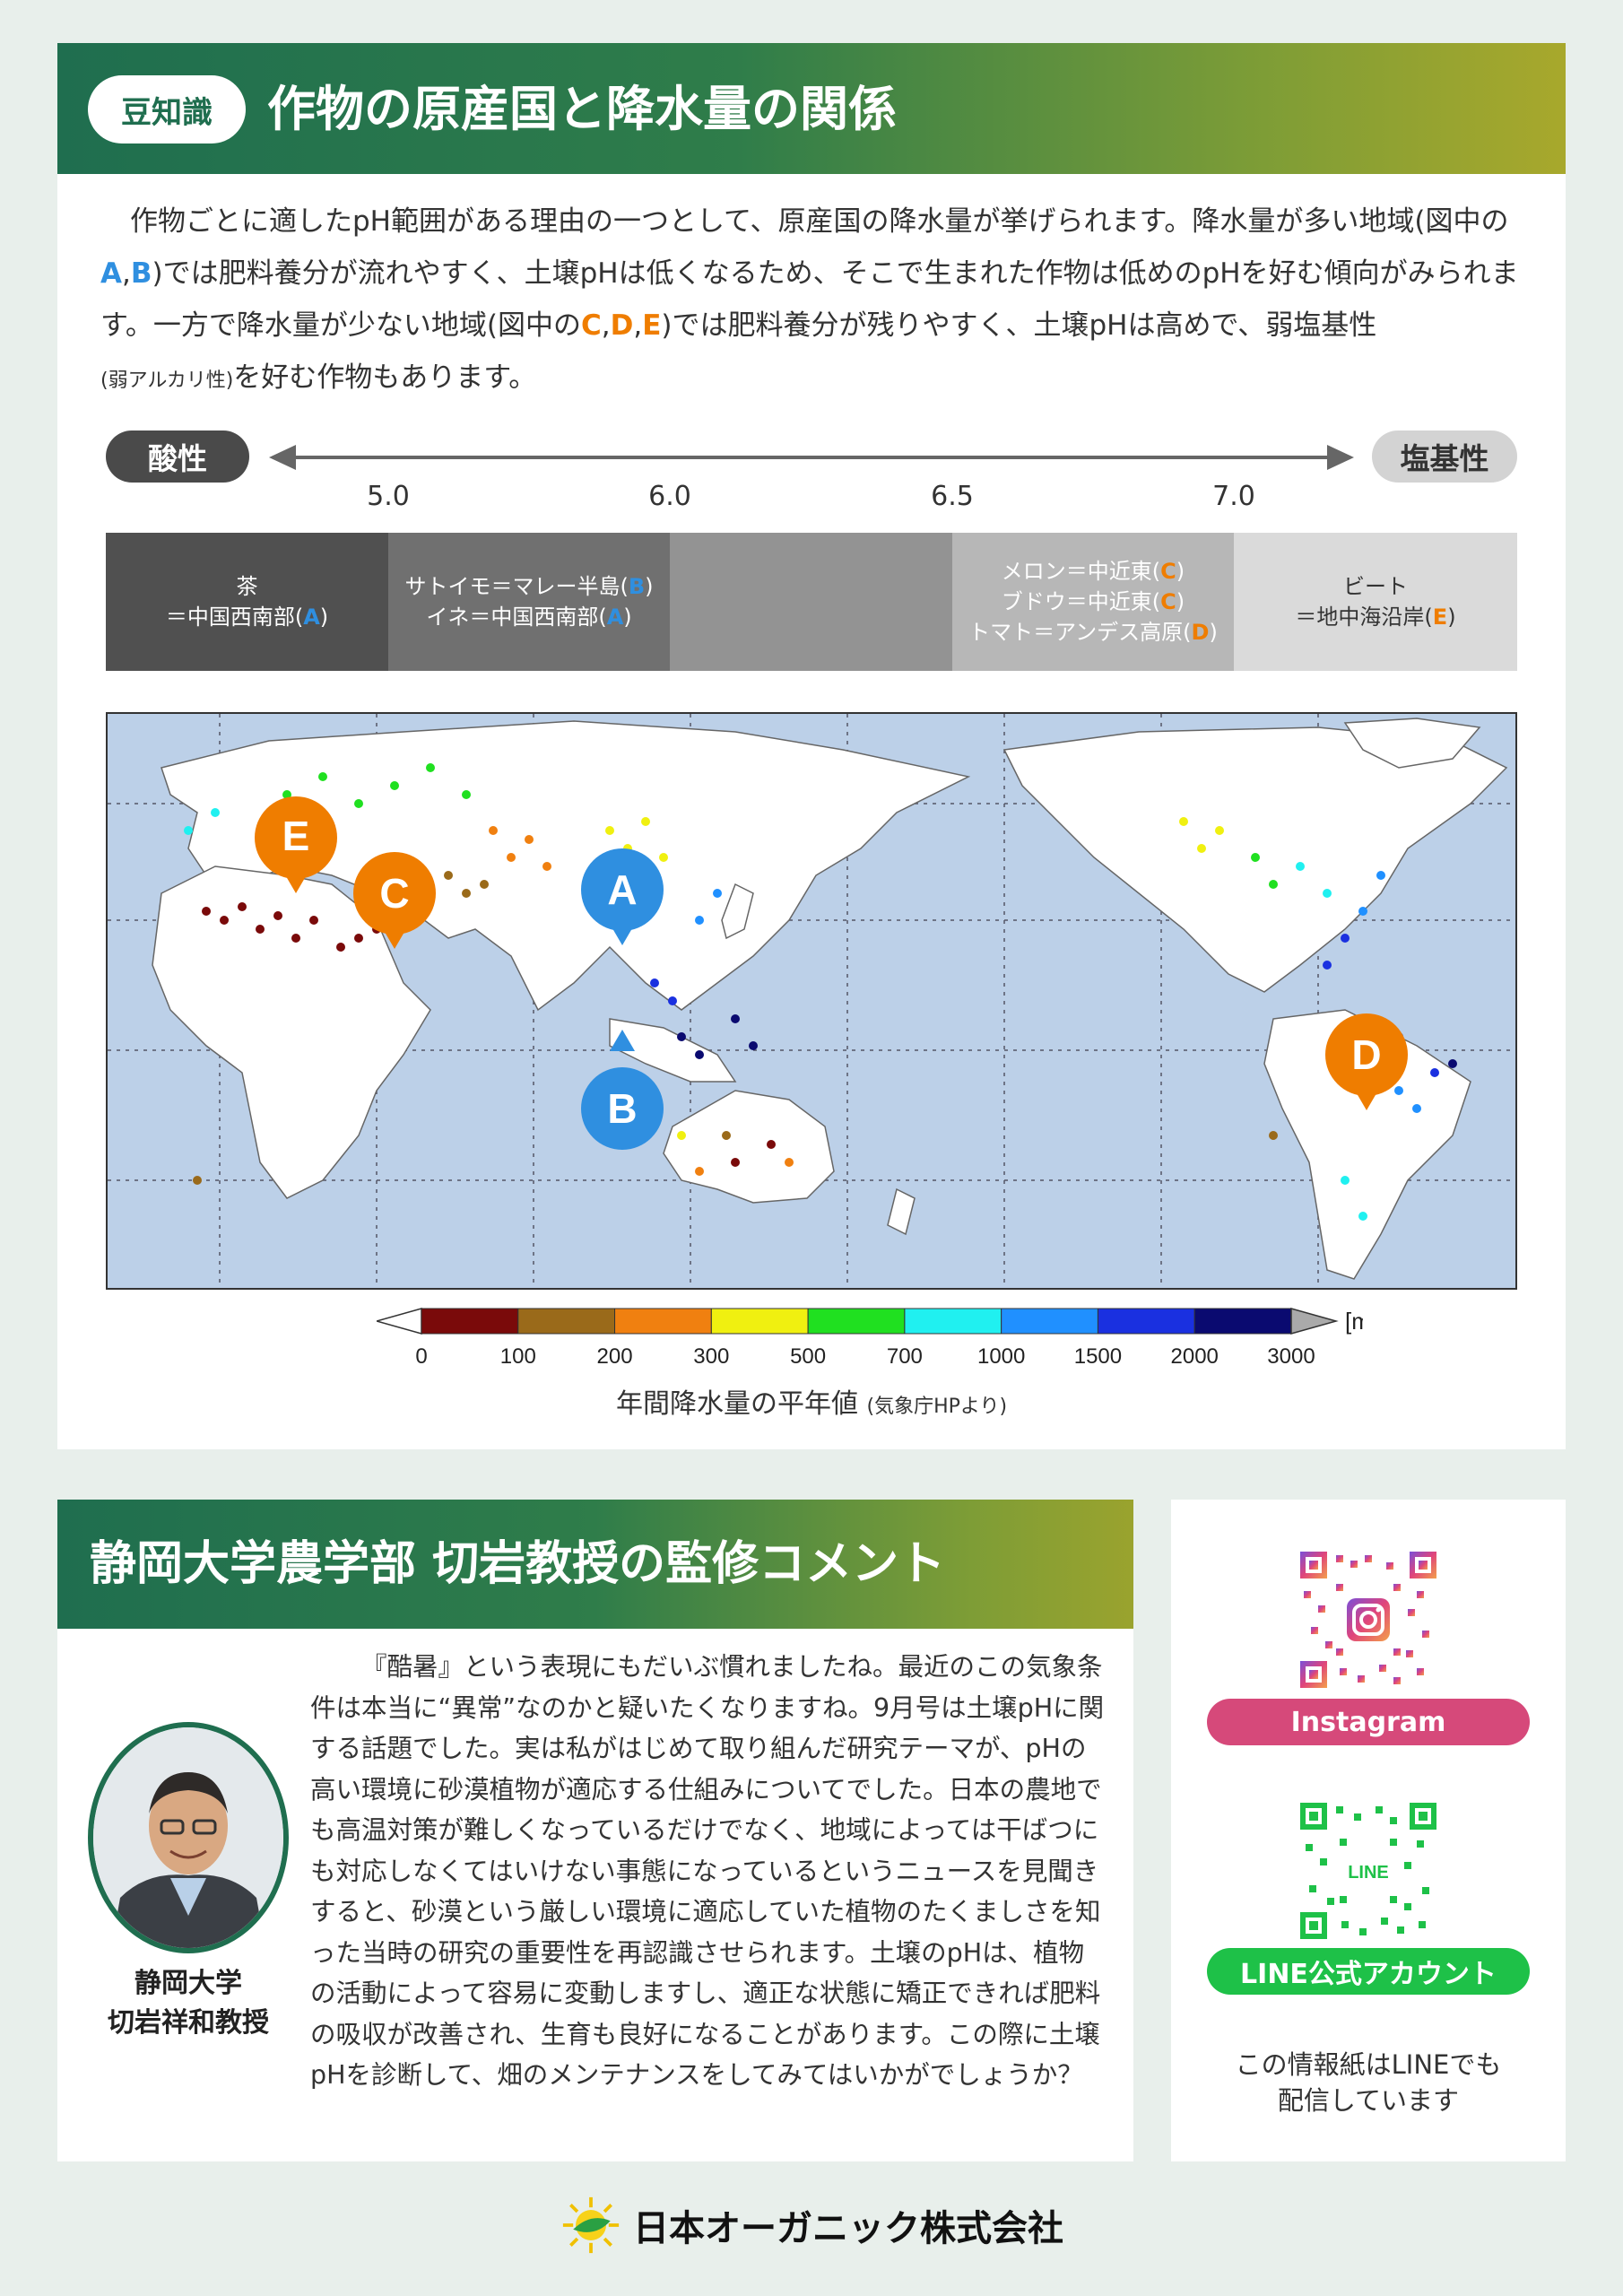  Describe the element at coordinates (1366, 1054) in the screenshot. I see `pin-label: D` at that location.